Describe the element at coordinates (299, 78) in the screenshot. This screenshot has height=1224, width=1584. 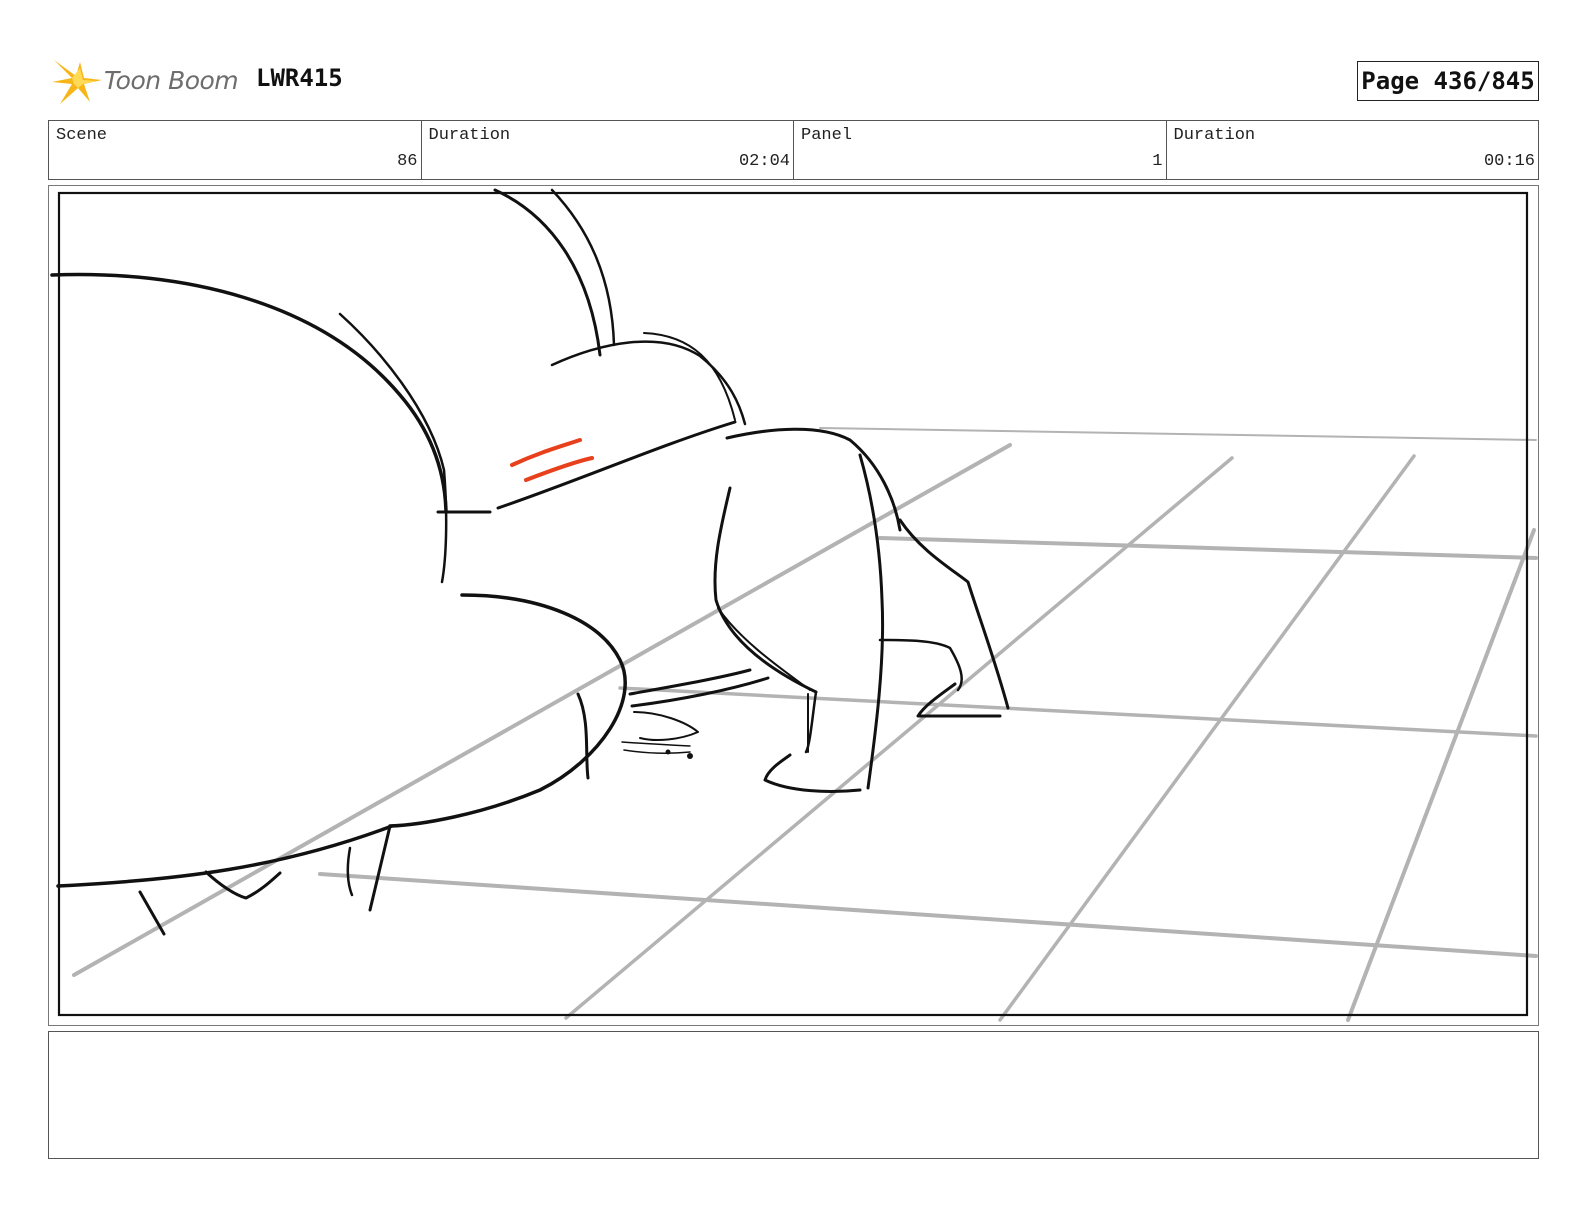
I see `project-code: LWR415` at that location.